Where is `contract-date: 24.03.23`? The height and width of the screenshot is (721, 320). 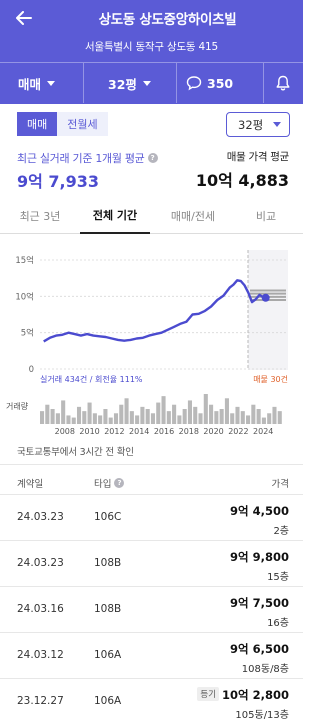
contract-date: 24.03.23 is located at coordinates (40, 517).